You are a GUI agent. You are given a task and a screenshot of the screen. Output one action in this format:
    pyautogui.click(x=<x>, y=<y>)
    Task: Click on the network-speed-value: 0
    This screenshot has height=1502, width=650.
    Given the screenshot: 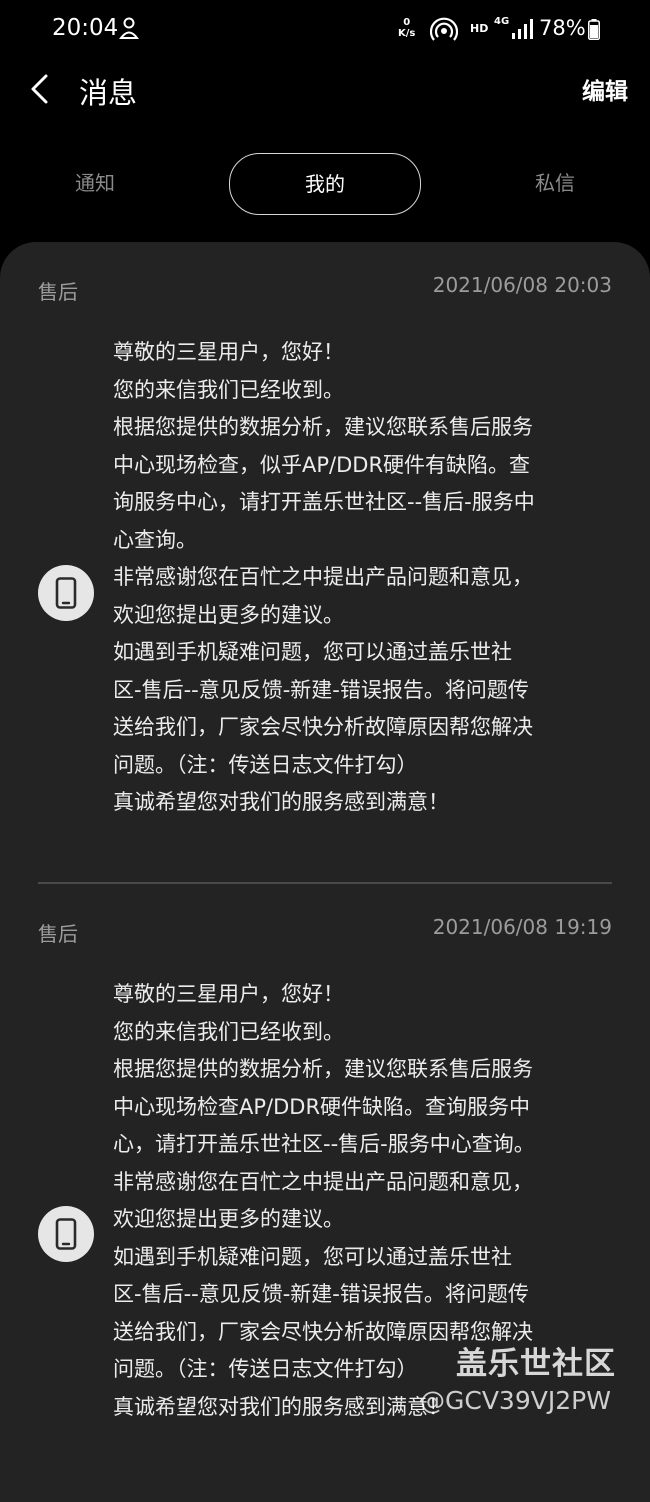 What is the action you would take?
    pyautogui.click(x=407, y=22)
    